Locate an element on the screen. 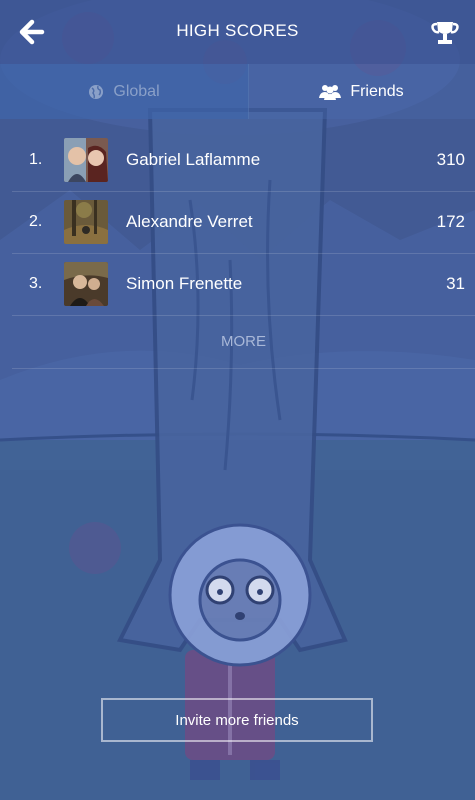 The width and height of the screenshot is (475, 800). invite-label: Invite more friends is located at coordinates (237, 720).